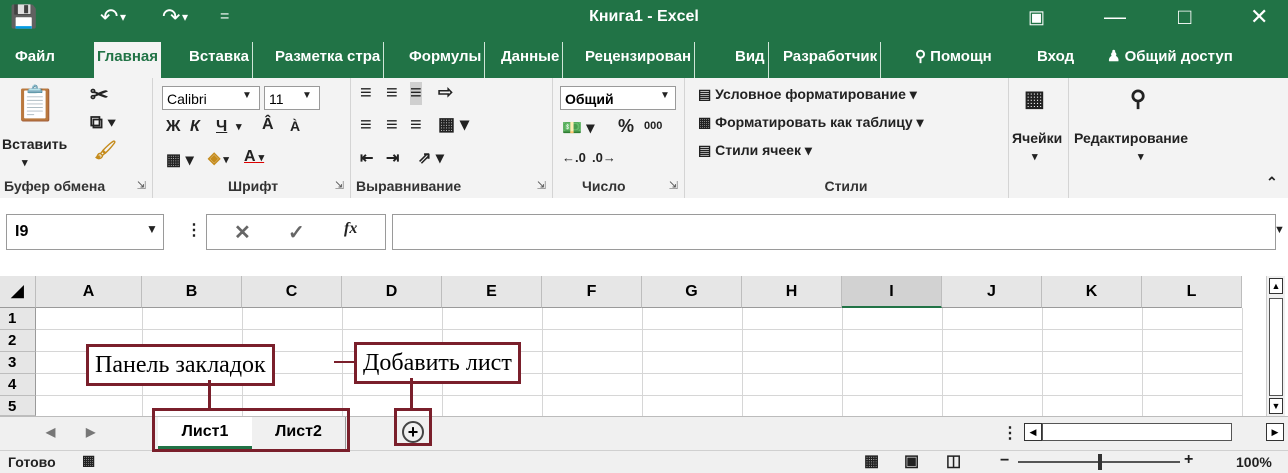 The width and height of the screenshot is (1288, 473). Describe the element at coordinates (811, 122) in the screenshot. I see `format-as-table-button: ▦ Форматировать как таблицу ▾` at that location.